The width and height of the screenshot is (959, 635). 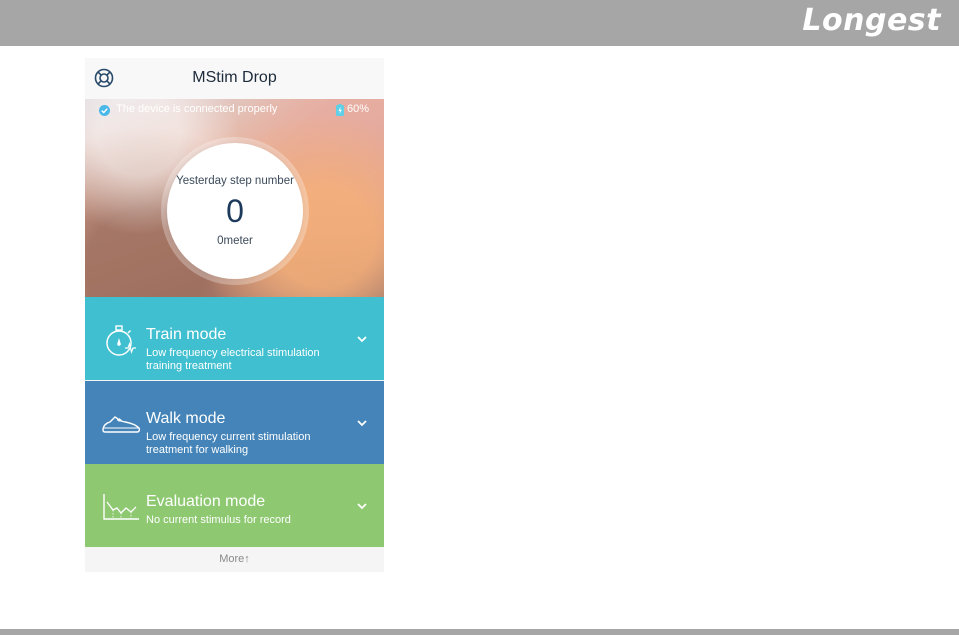 I want to click on train-mode-title: Train mode, so click(x=186, y=334).